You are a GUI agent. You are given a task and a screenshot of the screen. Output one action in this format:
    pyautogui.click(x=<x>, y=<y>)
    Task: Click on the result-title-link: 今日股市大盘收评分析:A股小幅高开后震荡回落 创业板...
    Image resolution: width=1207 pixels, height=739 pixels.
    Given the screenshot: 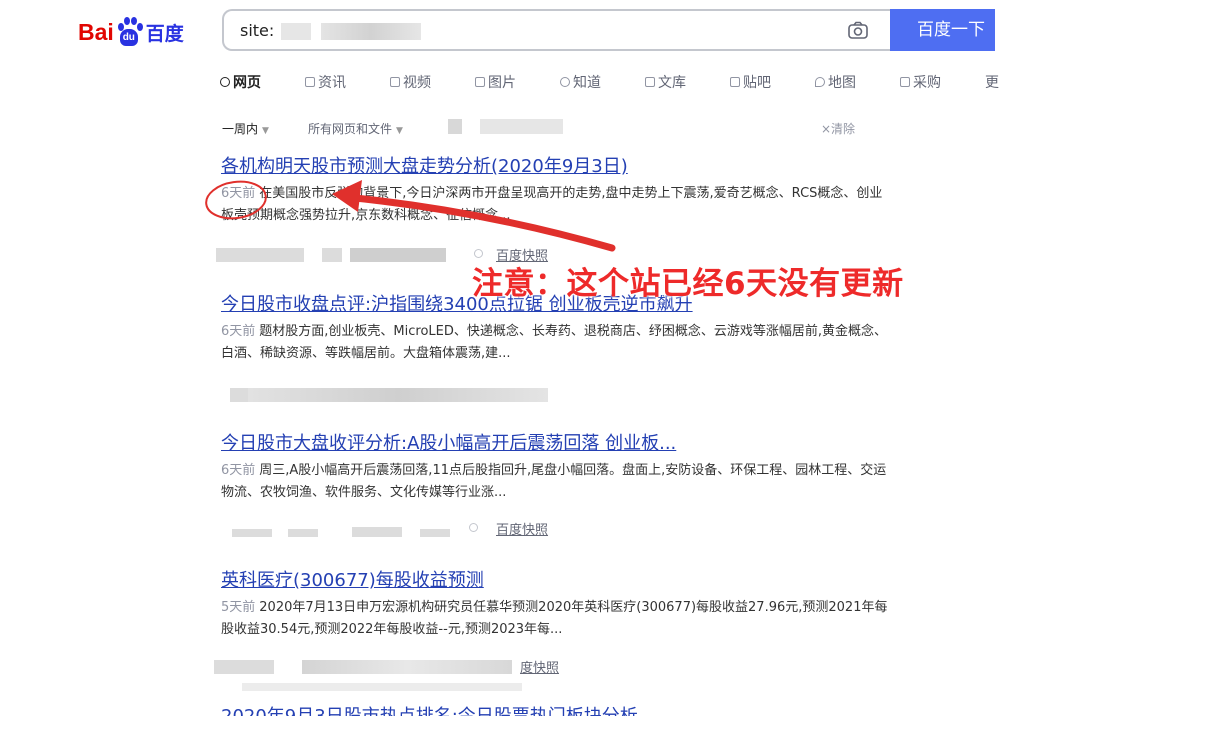 What is the action you would take?
    pyautogui.click(x=556, y=444)
    